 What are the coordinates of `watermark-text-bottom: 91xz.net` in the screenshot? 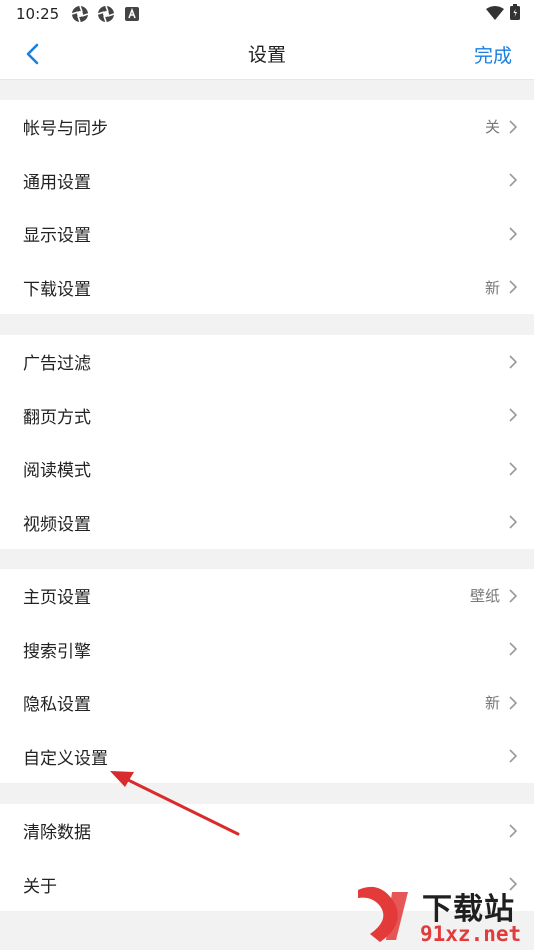 It's located at (471, 934).